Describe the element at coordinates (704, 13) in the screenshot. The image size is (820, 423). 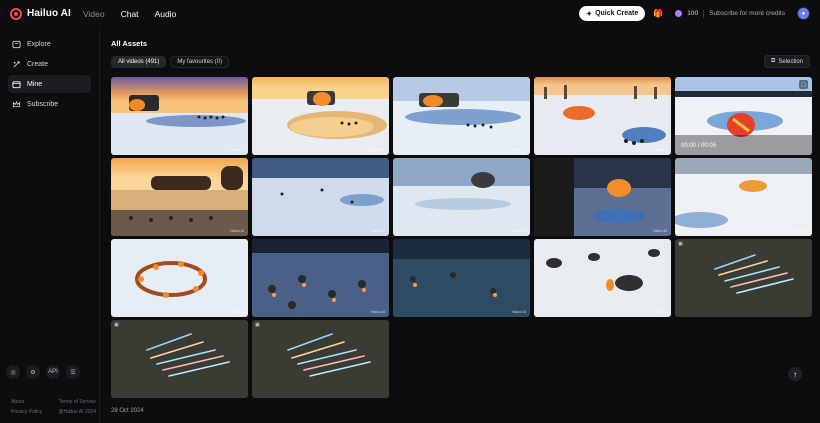
I see `credits-divider` at that location.